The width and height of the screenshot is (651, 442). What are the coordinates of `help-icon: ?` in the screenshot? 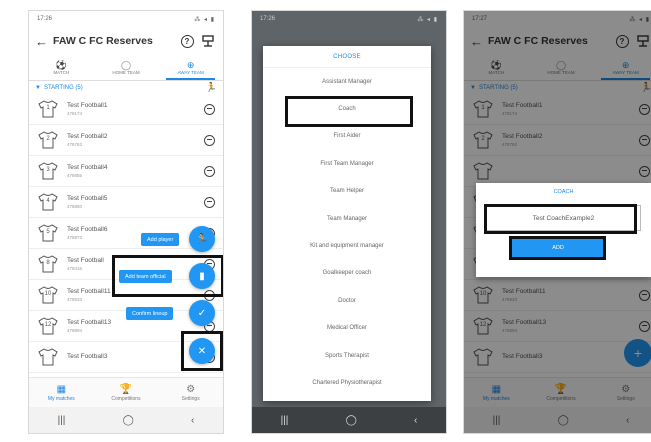 It's located at (187, 41).